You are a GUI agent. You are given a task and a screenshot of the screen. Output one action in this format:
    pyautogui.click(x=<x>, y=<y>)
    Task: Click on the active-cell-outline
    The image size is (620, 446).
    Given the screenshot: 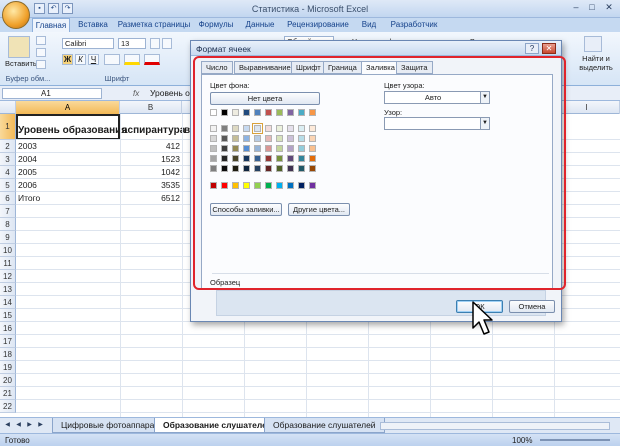 What is the action you would take?
    pyautogui.click(x=68, y=127)
    